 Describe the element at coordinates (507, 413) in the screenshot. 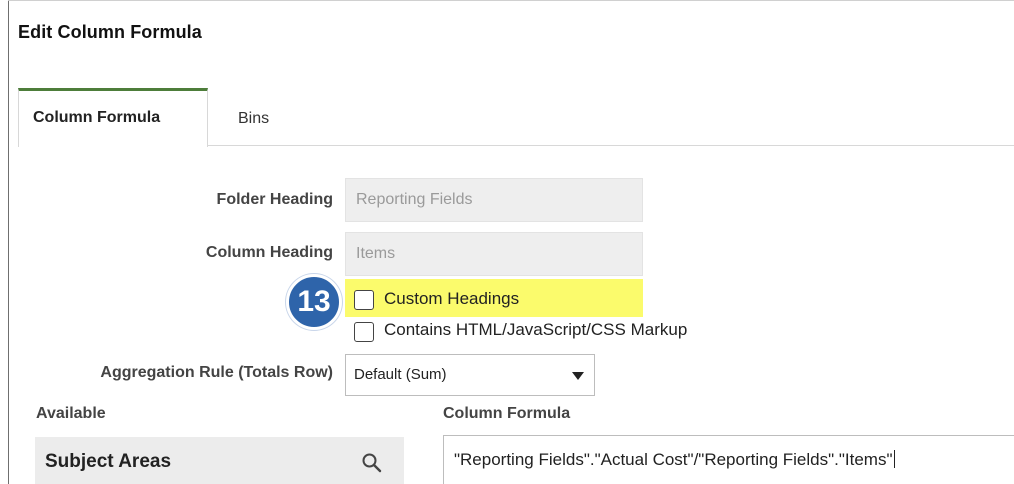

I see `column-formula-label: Column Formula` at that location.